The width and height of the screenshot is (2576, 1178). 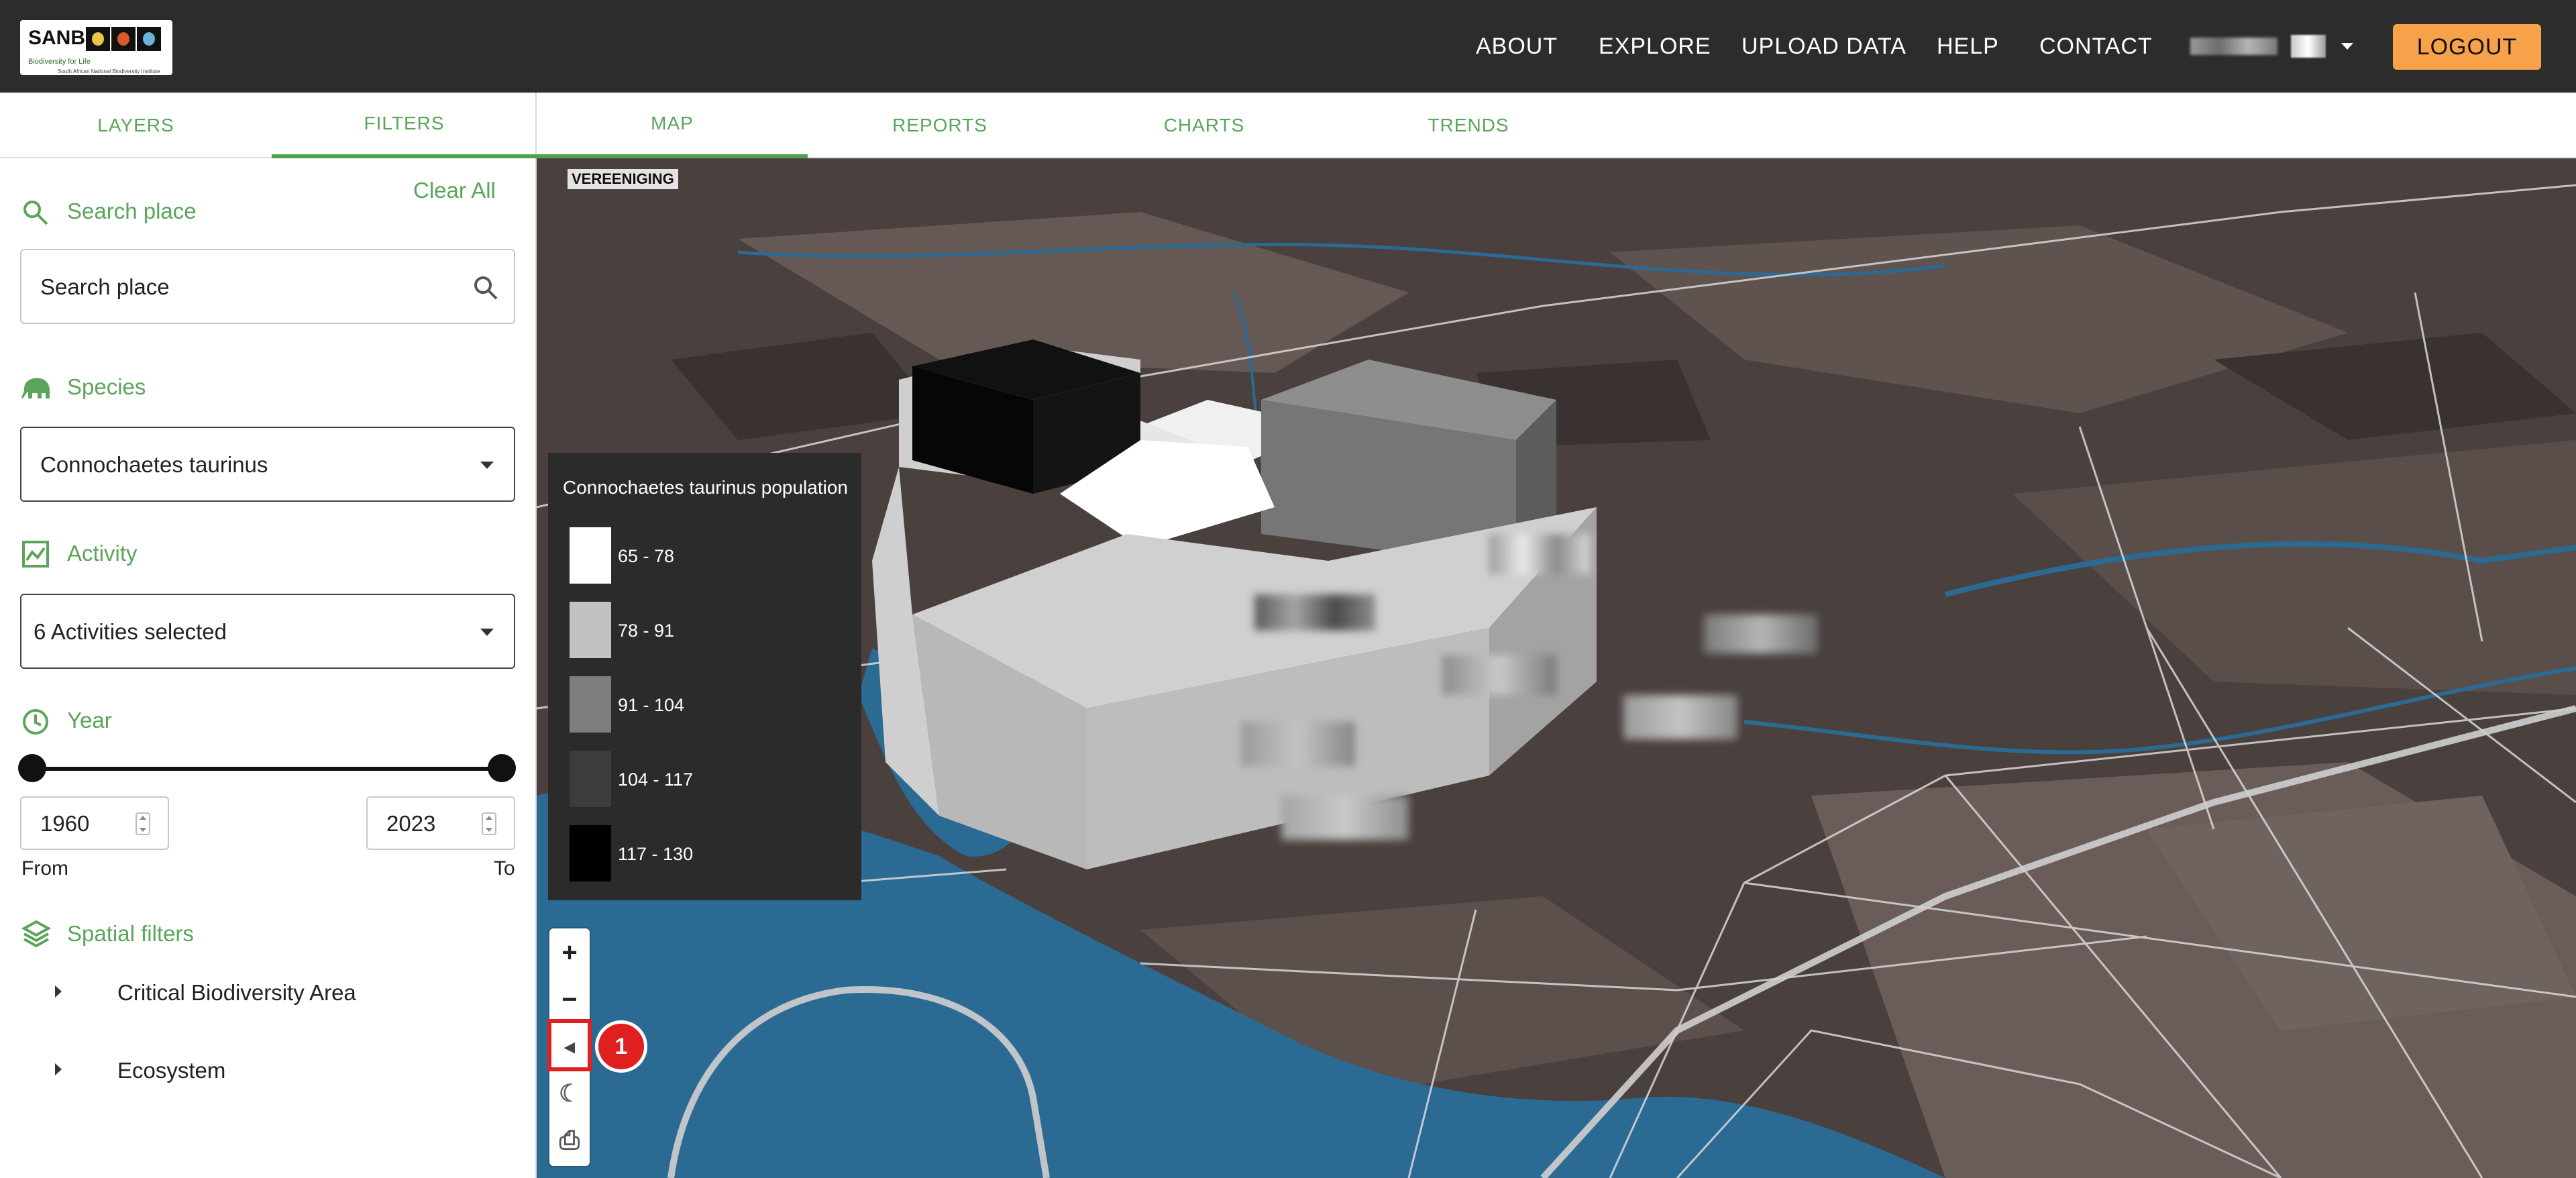 What do you see at coordinates (32, 768) in the screenshot?
I see `year-from-thumb` at bounding box center [32, 768].